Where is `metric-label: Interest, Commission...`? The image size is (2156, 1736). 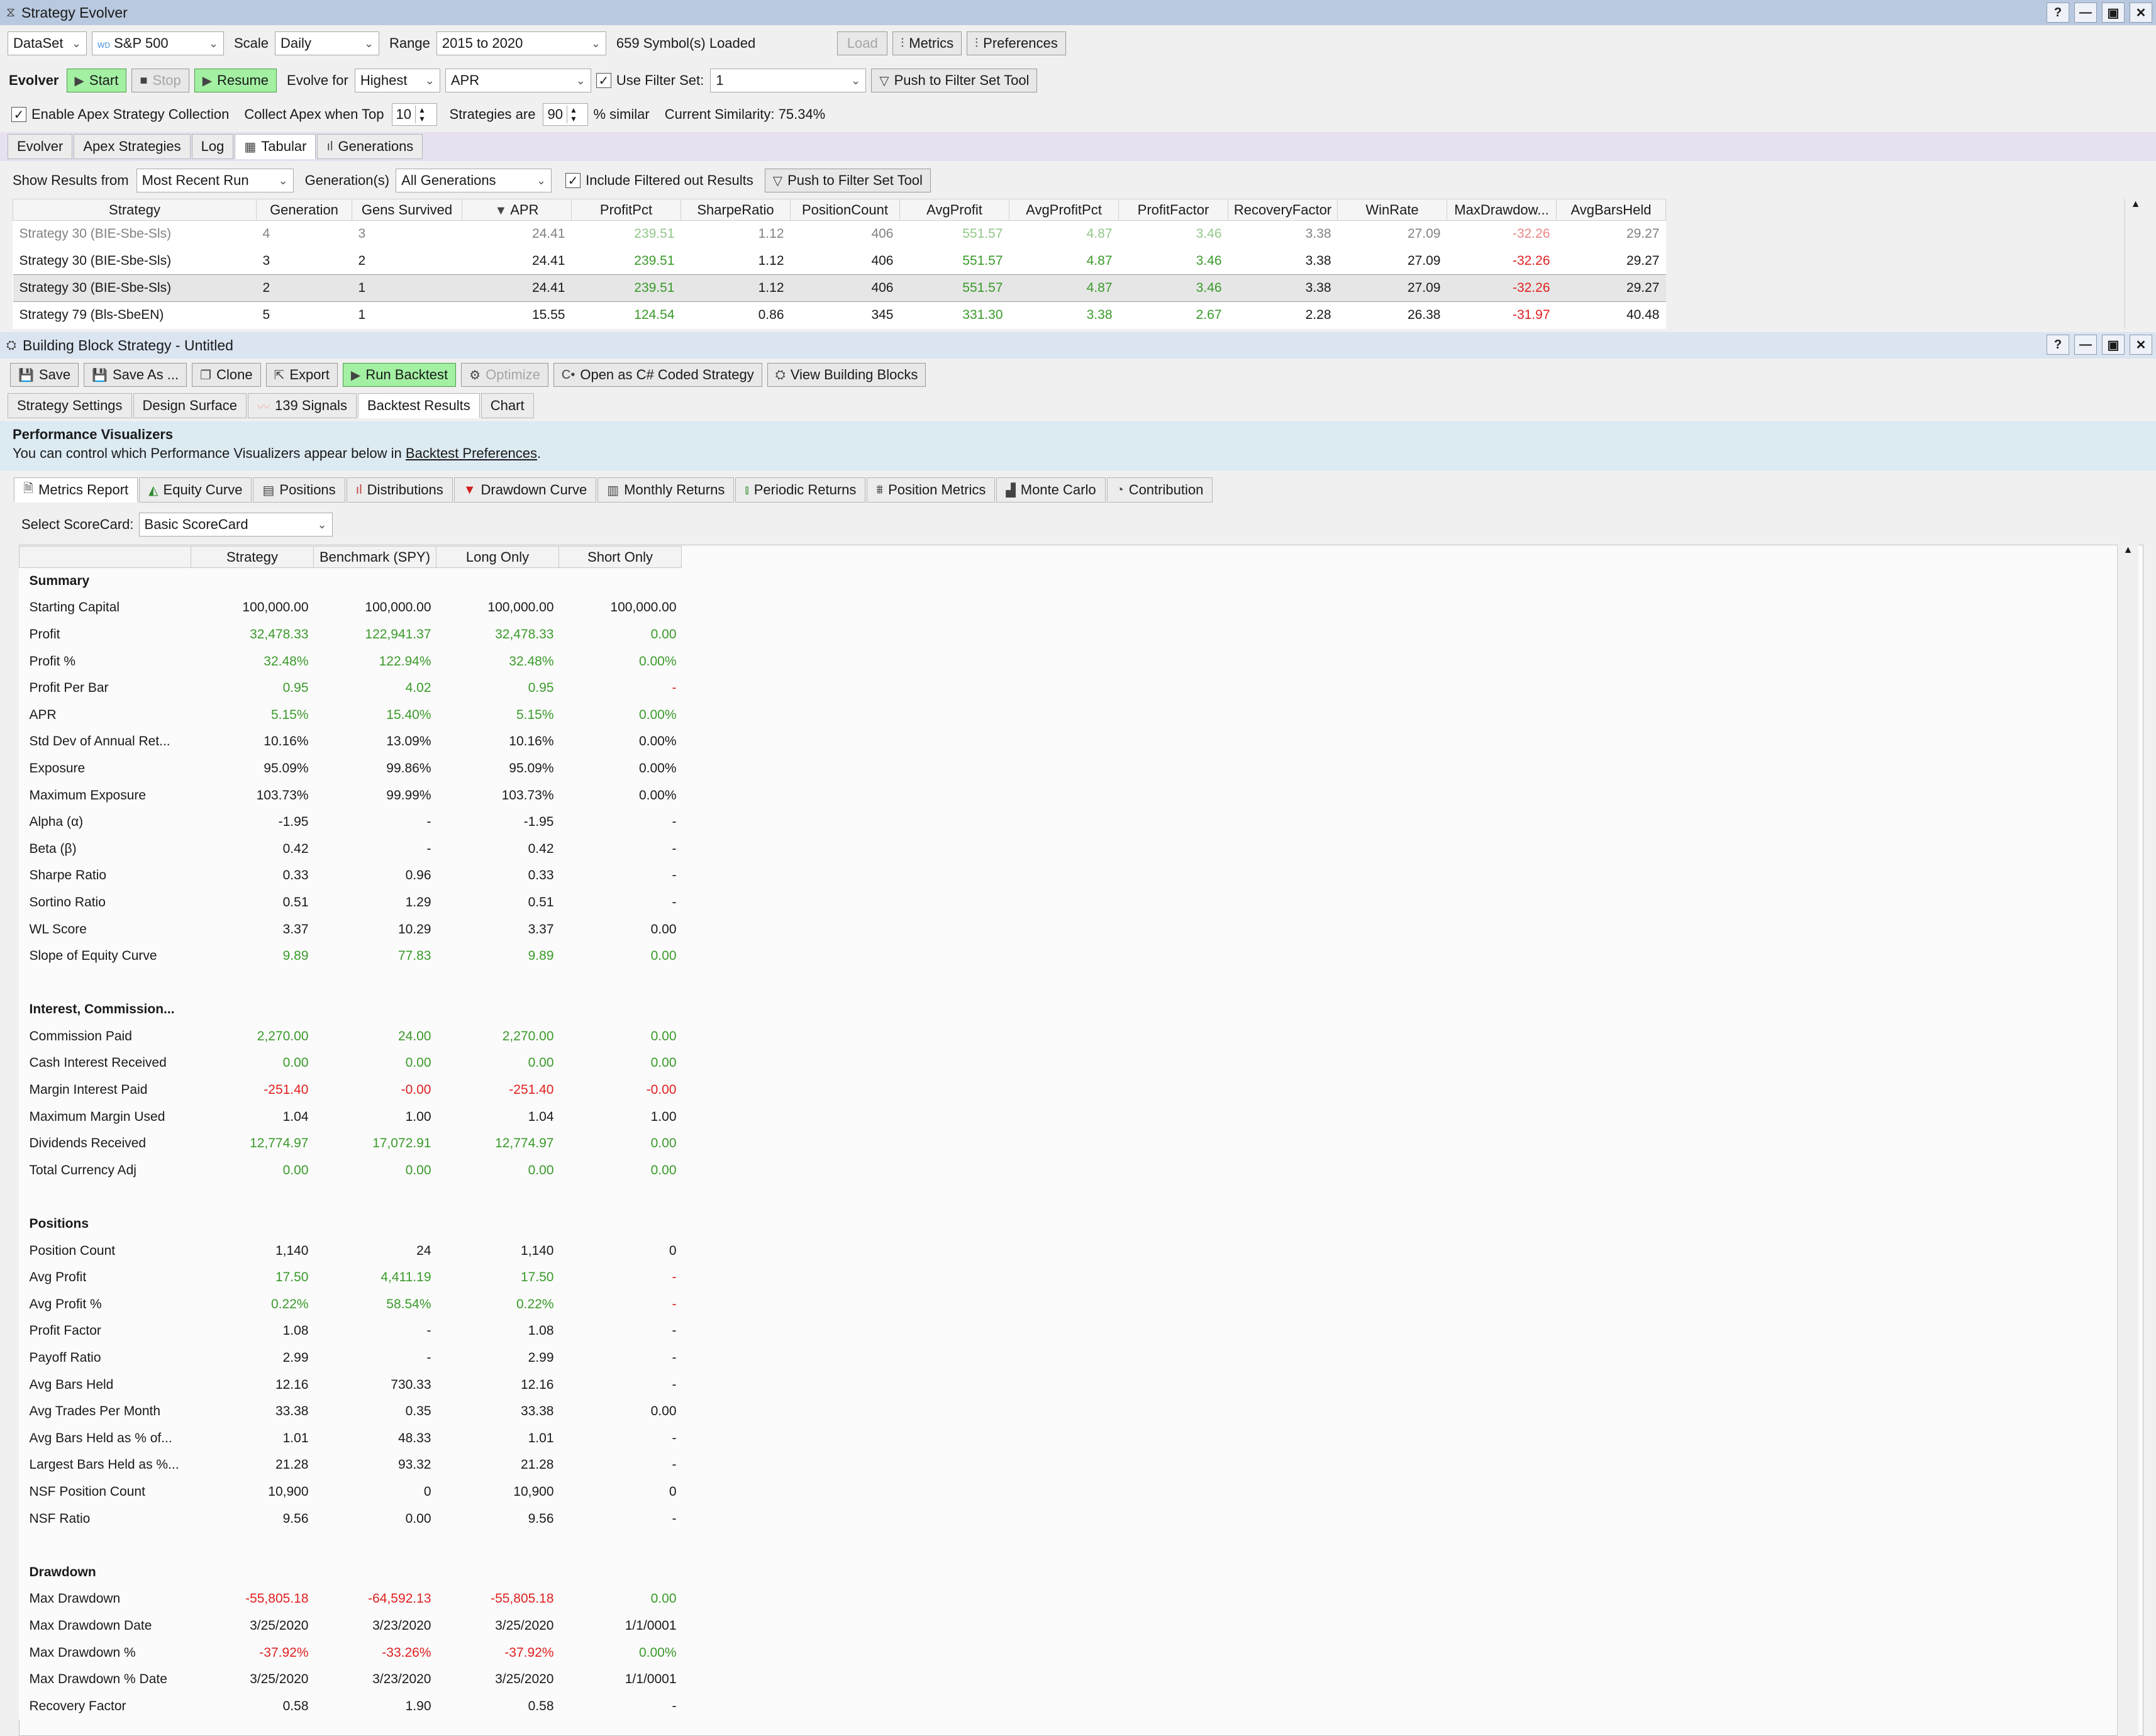 metric-label: Interest, Commission... is located at coordinates (102, 1010).